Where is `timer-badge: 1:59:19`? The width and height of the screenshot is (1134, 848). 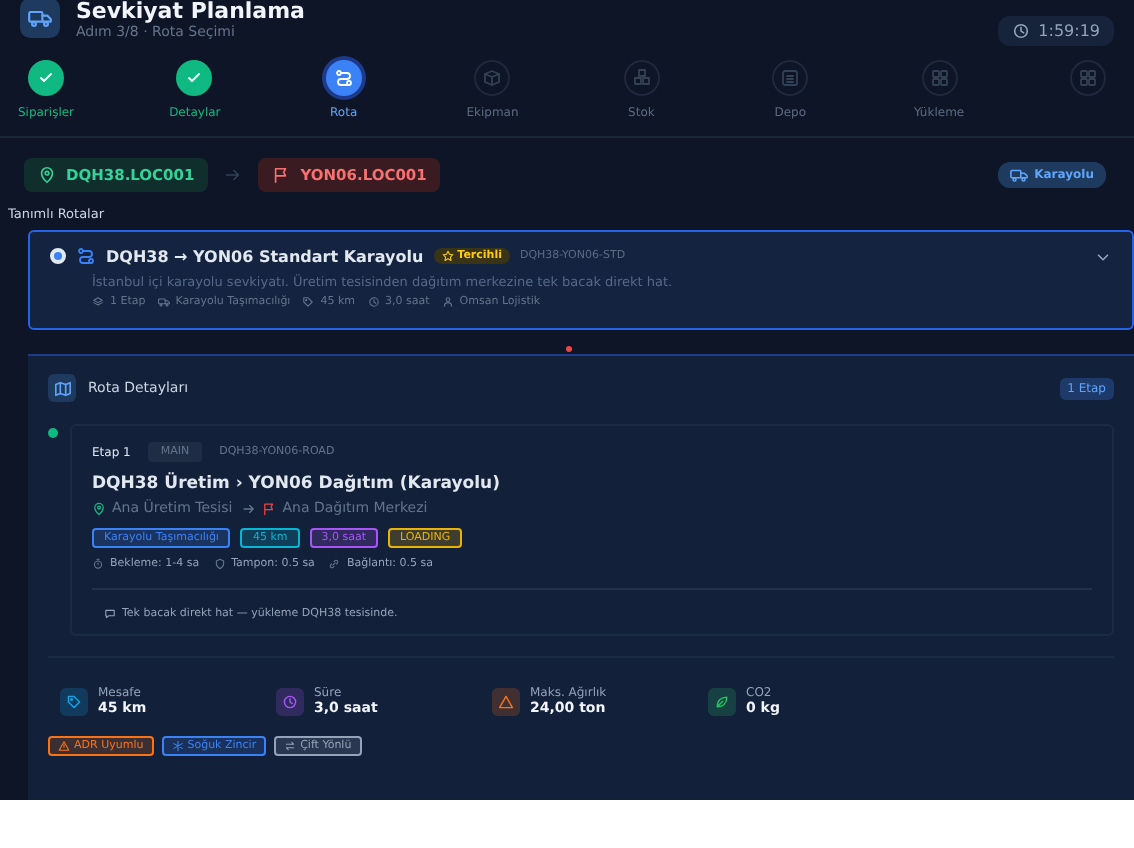 timer-badge: 1:59:19 is located at coordinates (1056, 30).